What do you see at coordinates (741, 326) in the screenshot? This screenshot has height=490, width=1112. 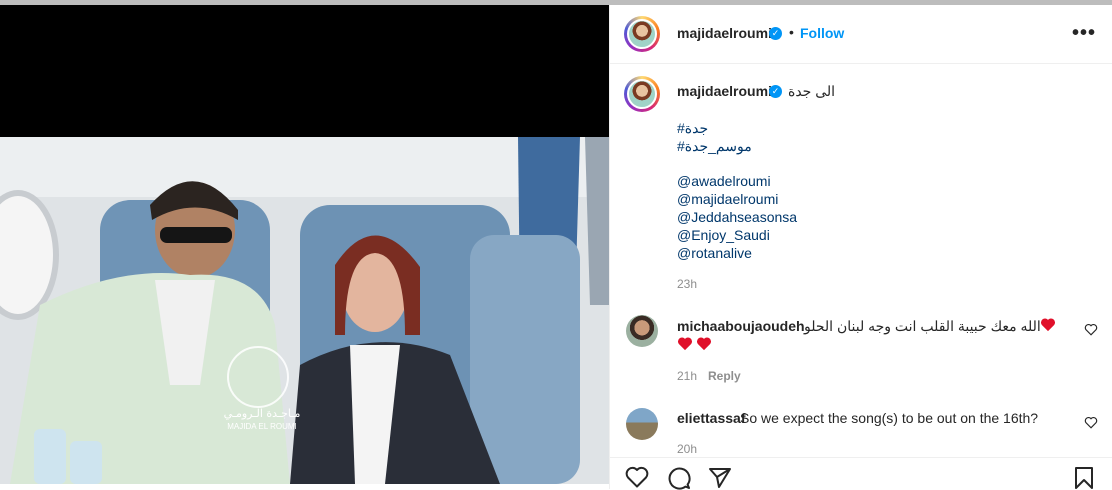 I see `comment-username: michaaboujaoudeh` at bounding box center [741, 326].